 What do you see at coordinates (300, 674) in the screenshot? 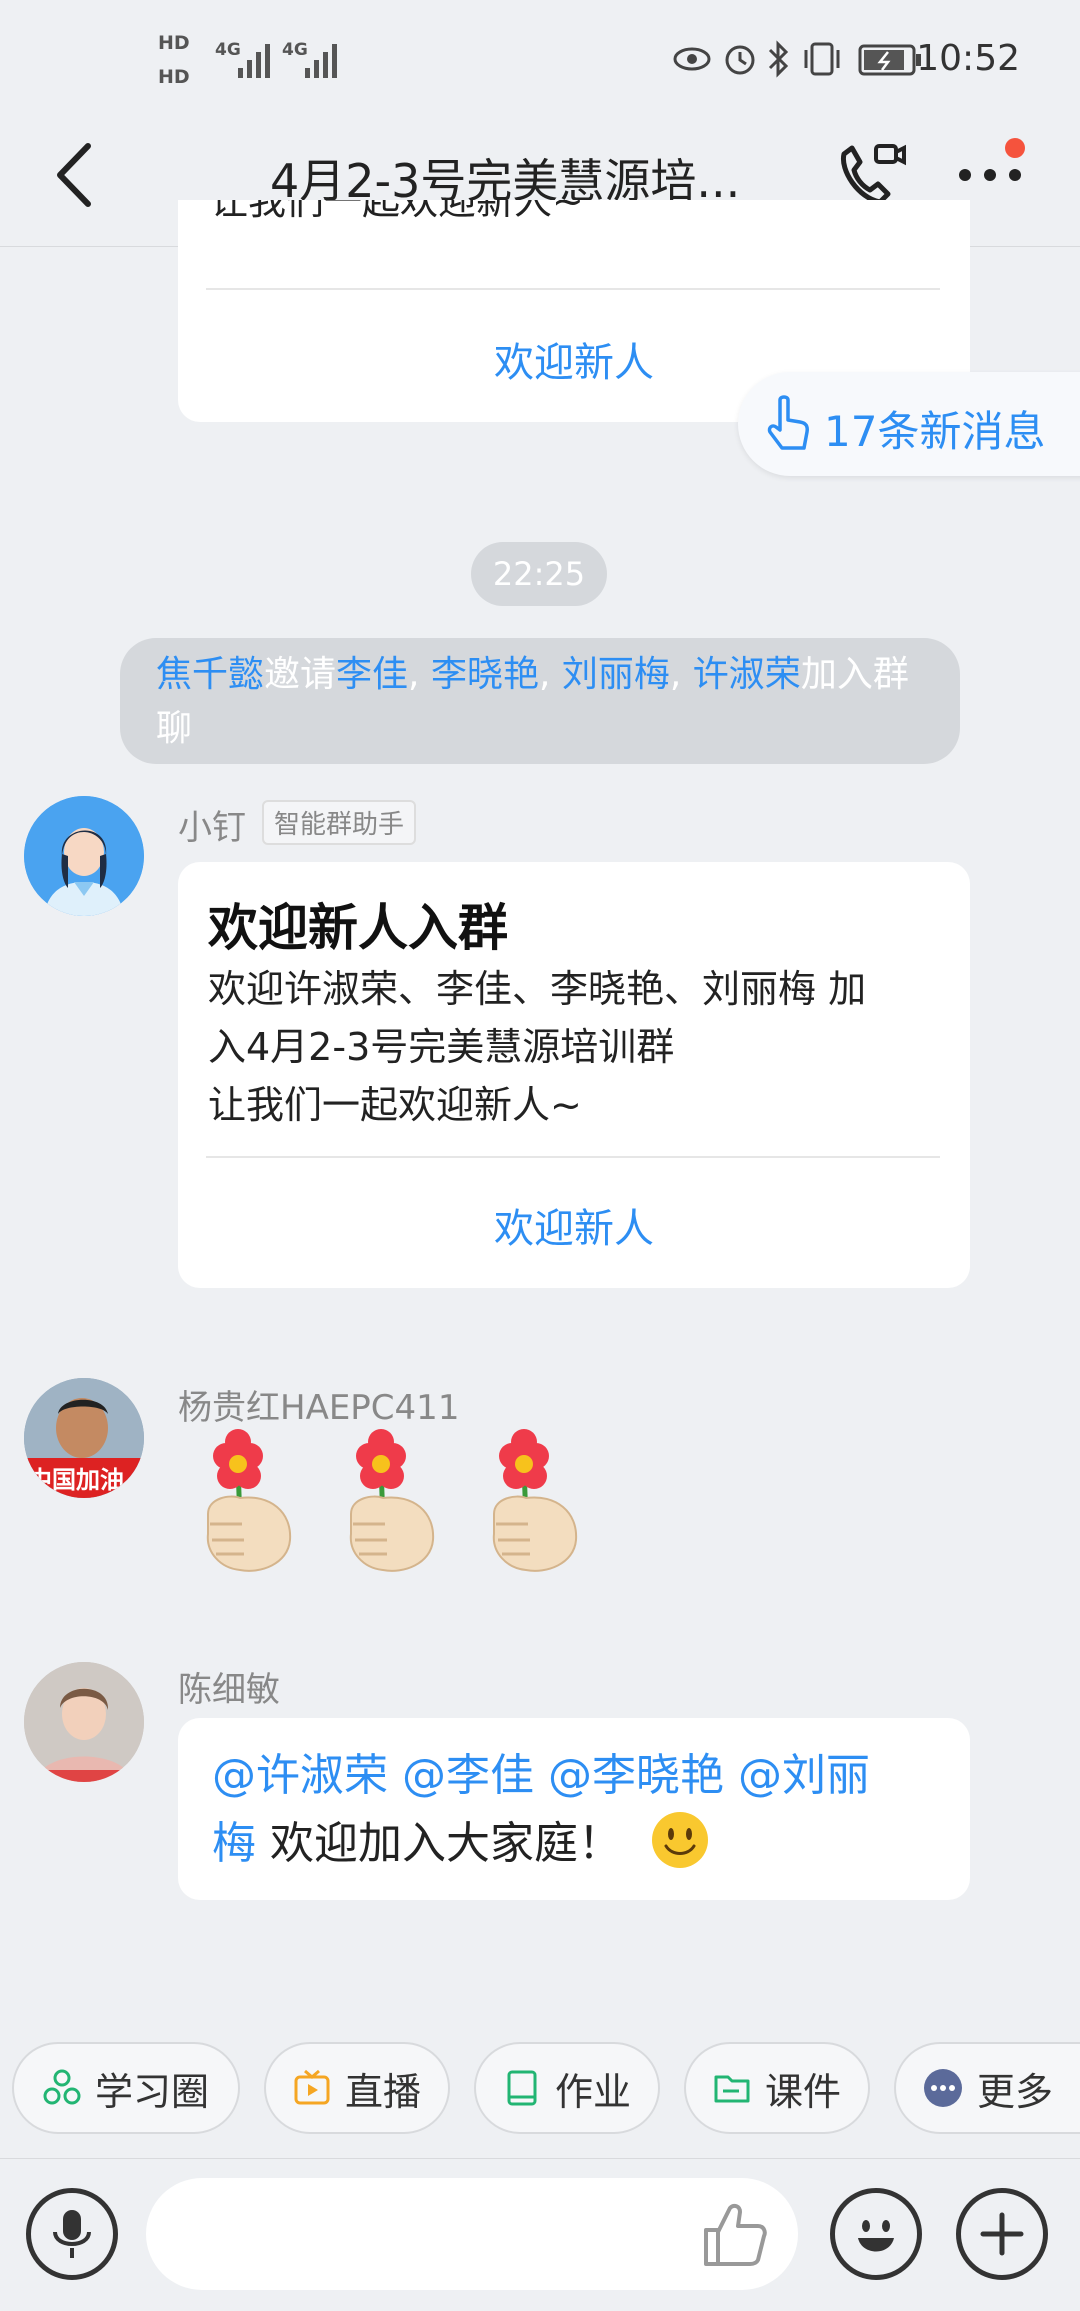
I see `invite-word: 邀请` at bounding box center [300, 674].